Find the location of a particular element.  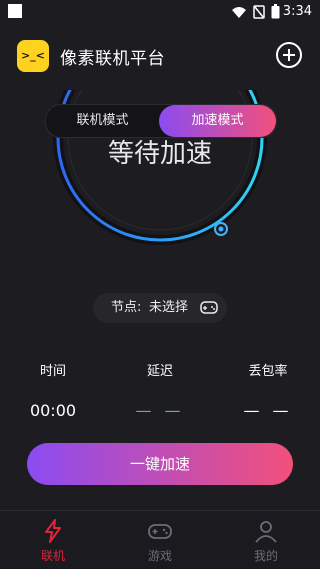

bottom-tab-bar: 联机 游戏 我的 is located at coordinates (160, 539).